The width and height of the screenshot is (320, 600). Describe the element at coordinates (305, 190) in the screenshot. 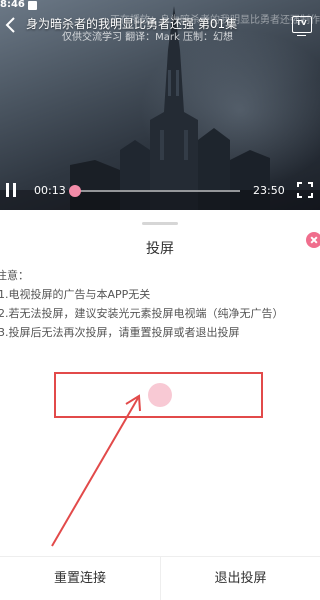

I see `fullscreen-icon` at that location.